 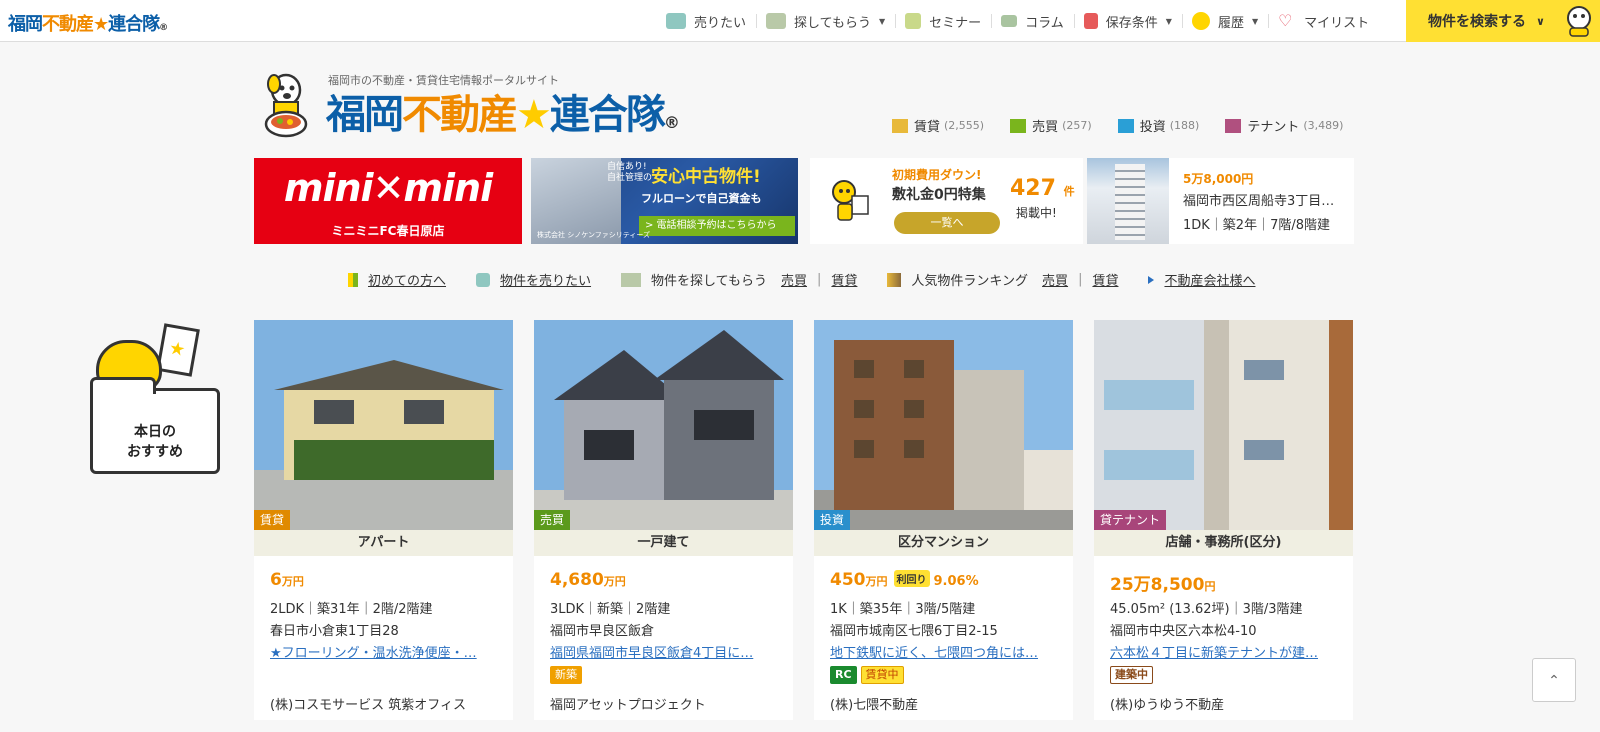 I want to click on property-agent: (株)七隈不動産, so click(x=874, y=705).